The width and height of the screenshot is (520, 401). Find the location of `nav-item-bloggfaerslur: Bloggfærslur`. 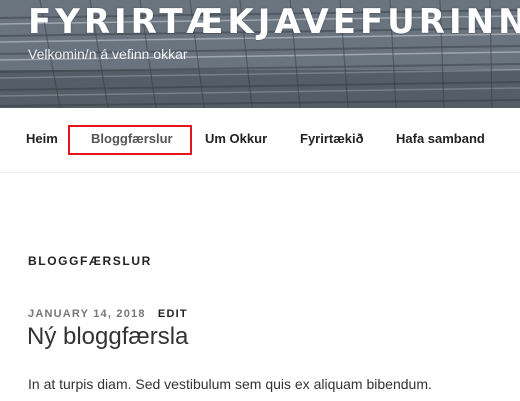

nav-item-bloggfaerslur: Bloggfærslur is located at coordinates (132, 138).